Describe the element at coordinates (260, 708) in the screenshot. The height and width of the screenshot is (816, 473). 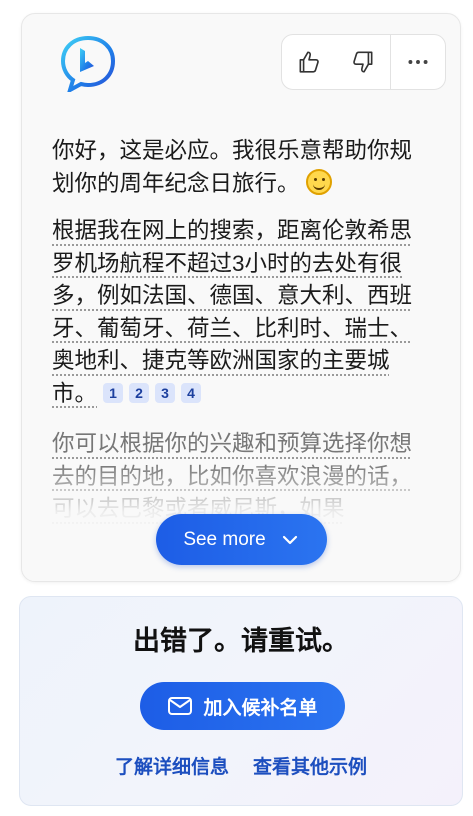
I see `join-waitlist-label: 加入候补名单` at that location.